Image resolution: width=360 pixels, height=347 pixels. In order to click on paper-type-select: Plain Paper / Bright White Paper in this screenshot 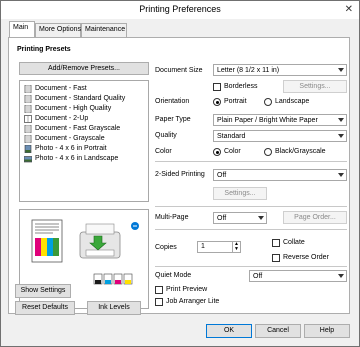, I will do `click(280, 120)`.